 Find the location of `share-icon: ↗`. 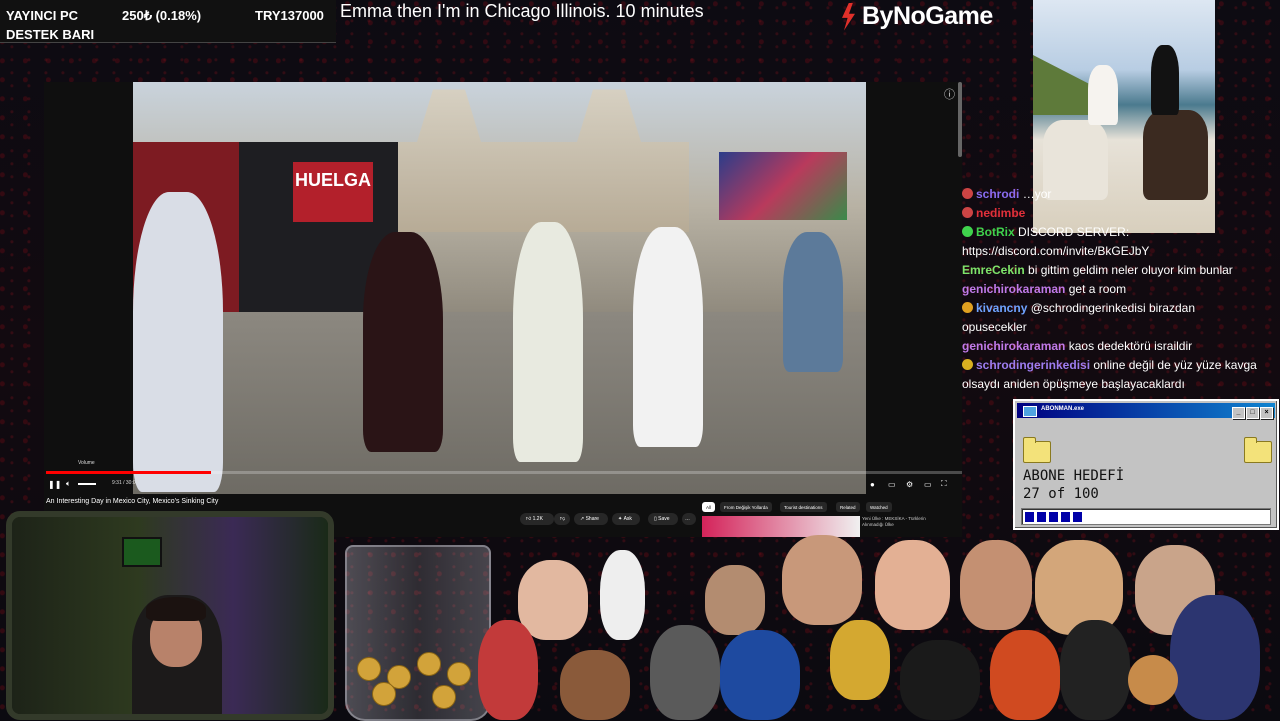

share-icon: ↗ is located at coordinates (582, 519).